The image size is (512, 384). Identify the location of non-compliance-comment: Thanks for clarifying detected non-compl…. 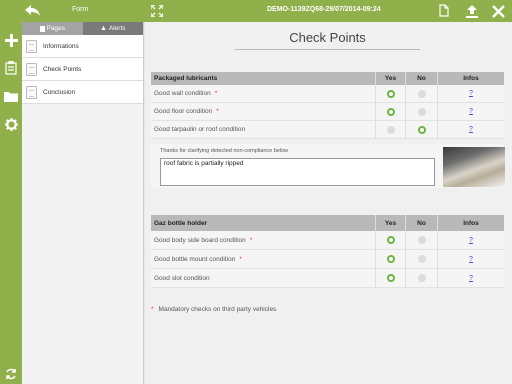
(328, 166).